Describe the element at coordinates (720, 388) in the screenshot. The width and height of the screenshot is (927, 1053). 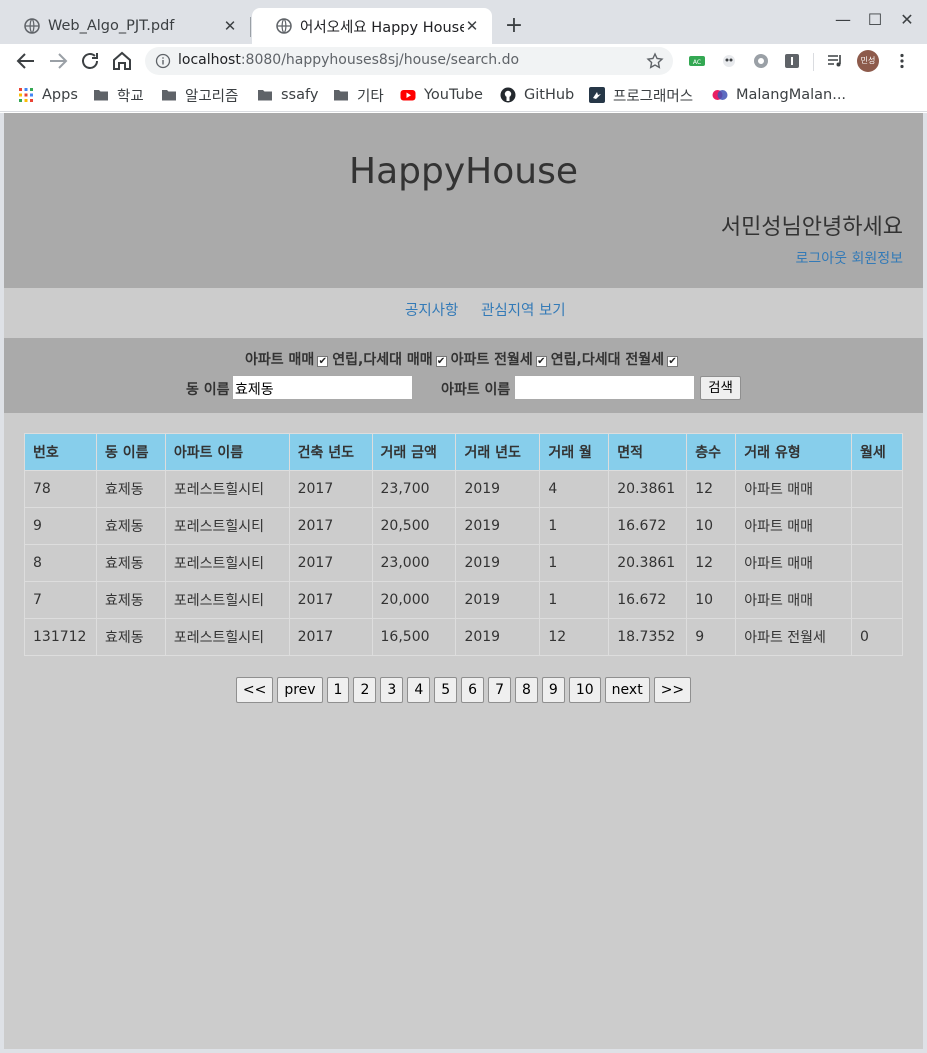
I see `search-button: 검색` at that location.